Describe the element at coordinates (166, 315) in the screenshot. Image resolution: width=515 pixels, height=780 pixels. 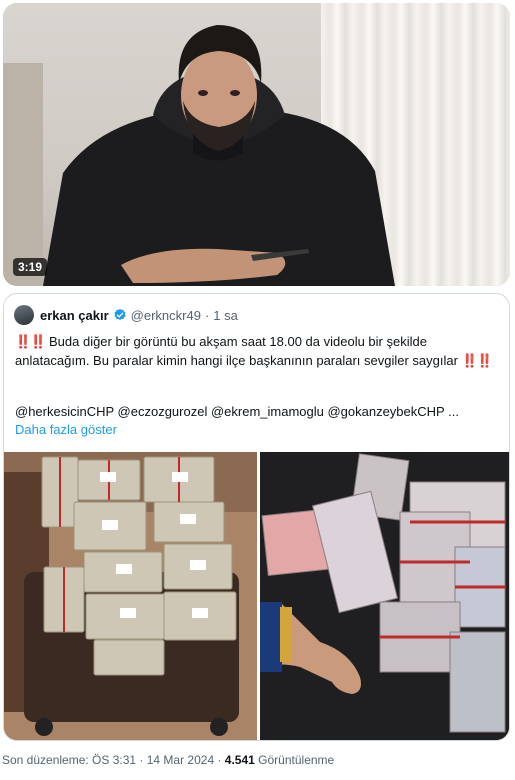
I see `author-handle: @erknckr49` at that location.